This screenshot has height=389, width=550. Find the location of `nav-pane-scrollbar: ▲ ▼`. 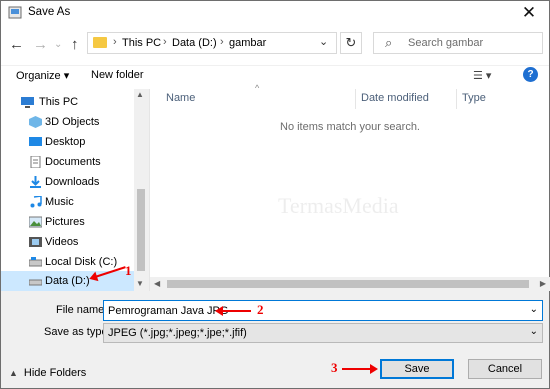

nav-pane-scrollbar: ▲ ▼ is located at coordinates (141, 190).